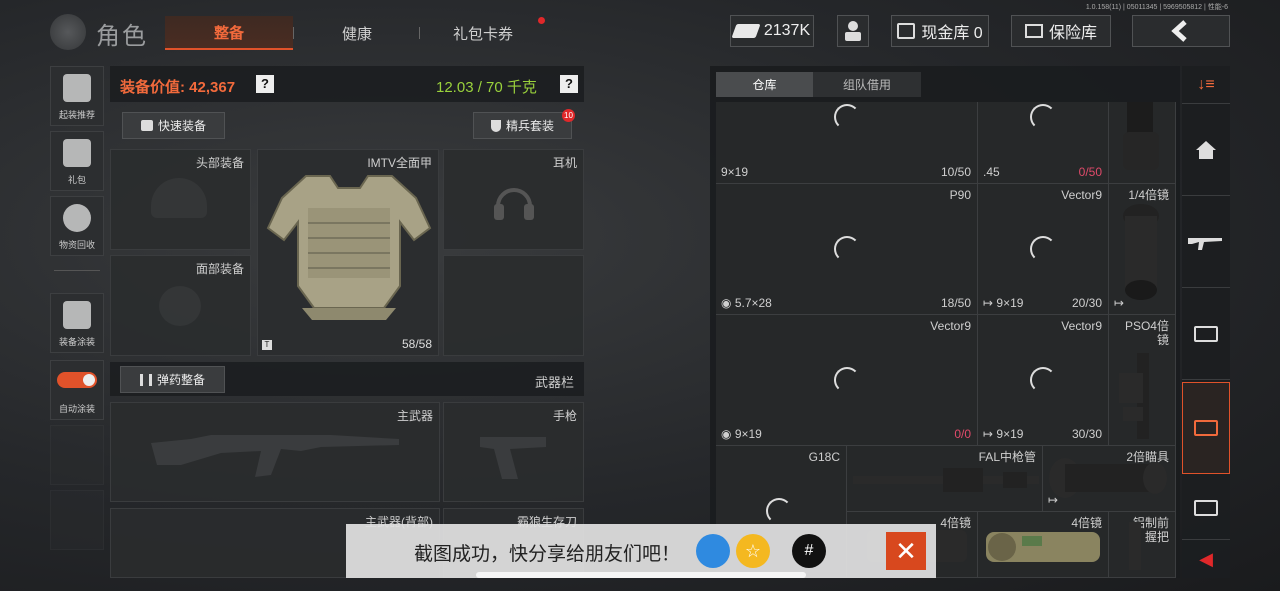 The image size is (1280, 591). What do you see at coordinates (77, 380) in the screenshot?
I see `toggle-switch` at bounding box center [77, 380].